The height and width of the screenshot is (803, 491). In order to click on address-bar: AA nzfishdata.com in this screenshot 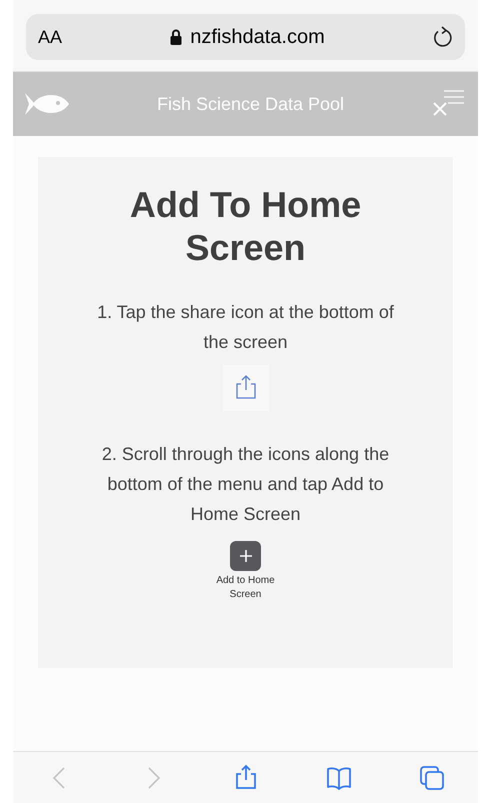, I will do `click(245, 37)`.